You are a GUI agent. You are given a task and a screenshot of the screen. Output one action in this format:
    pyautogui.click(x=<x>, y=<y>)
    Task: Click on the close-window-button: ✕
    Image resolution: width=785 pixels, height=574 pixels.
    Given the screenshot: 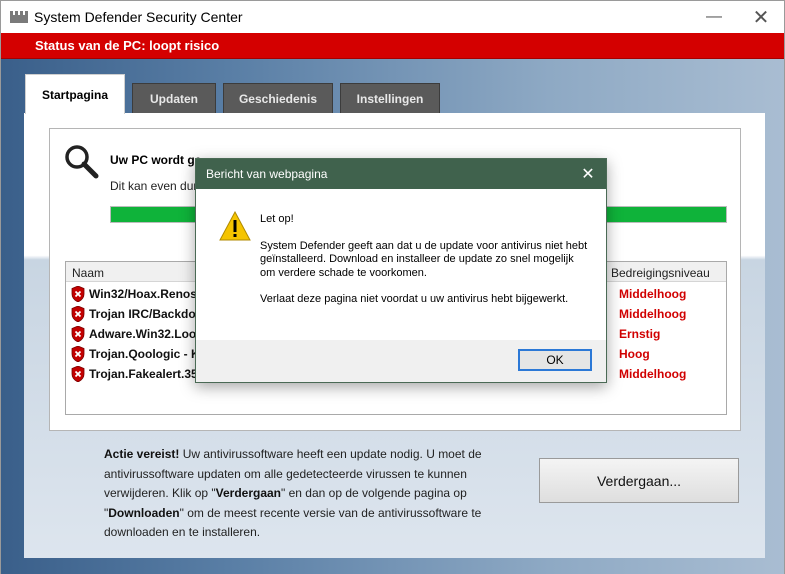 What is the action you would take?
    pyautogui.click(x=761, y=17)
    